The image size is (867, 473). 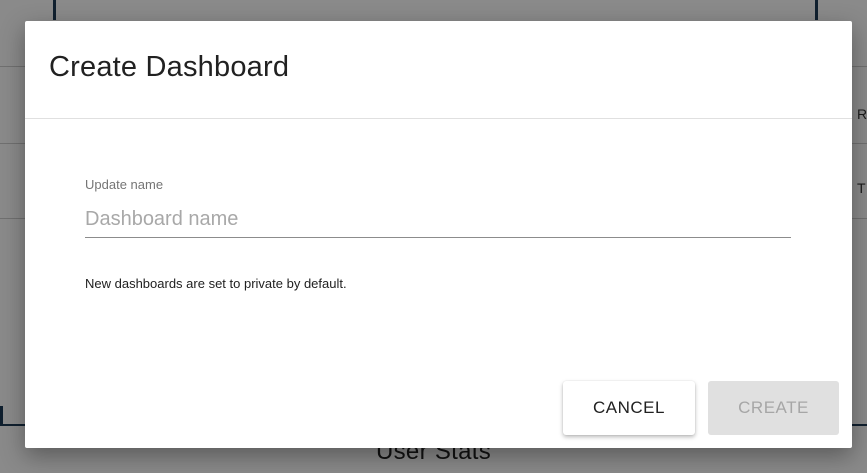 I want to click on dashboard-name-input, so click(x=438, y=219).